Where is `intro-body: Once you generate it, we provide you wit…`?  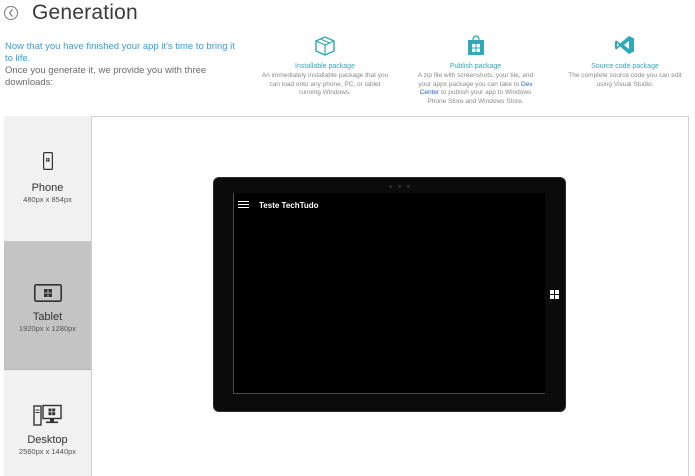 intro-body: Once you generate it, we provide you wit… is located at coordinates (106, 76).